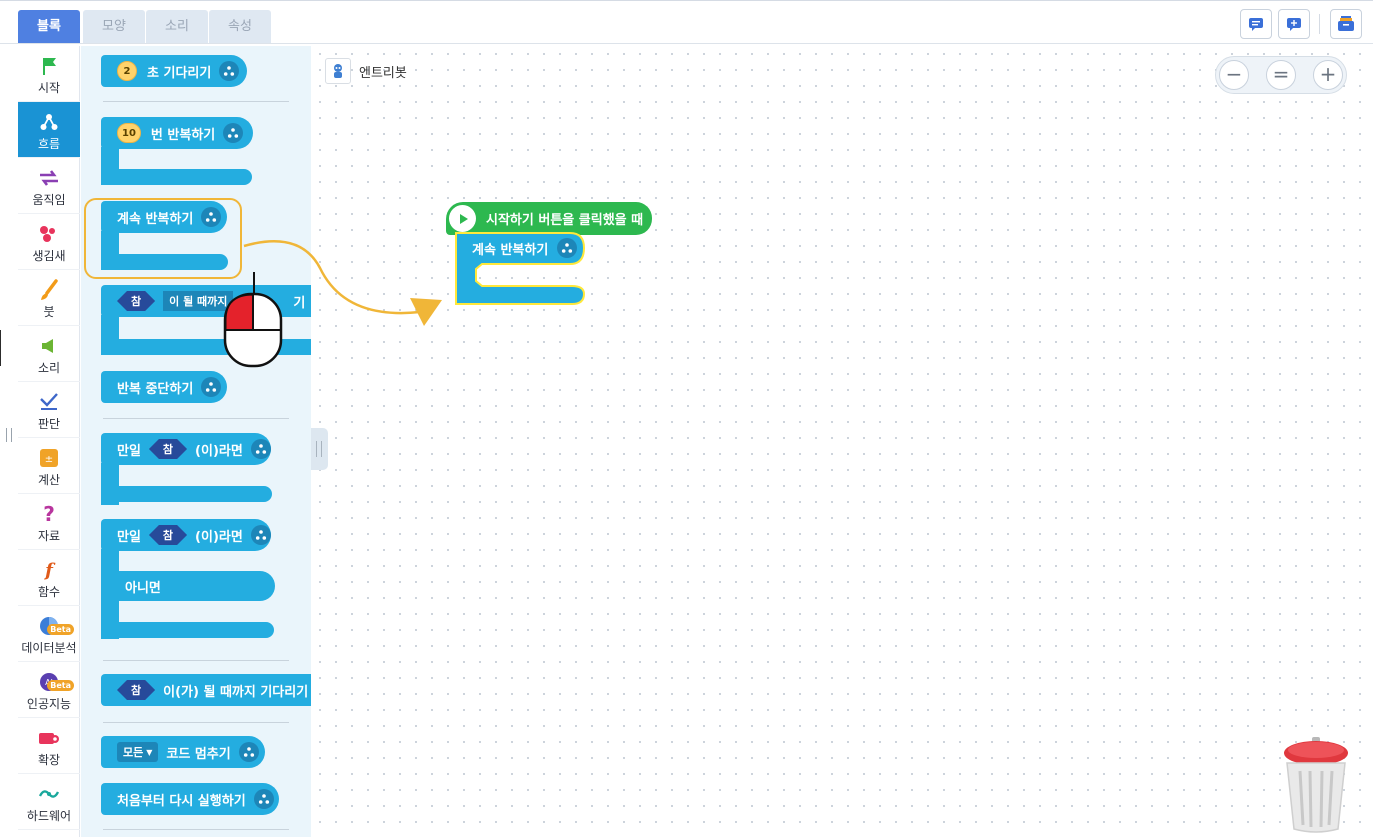 This screenshot has width=1373, height=837. Describe the element at coordinates (183, 752) in the screenshot. I see `block-stop-code: 모든 ▼ 코드 멈추기` at that location.